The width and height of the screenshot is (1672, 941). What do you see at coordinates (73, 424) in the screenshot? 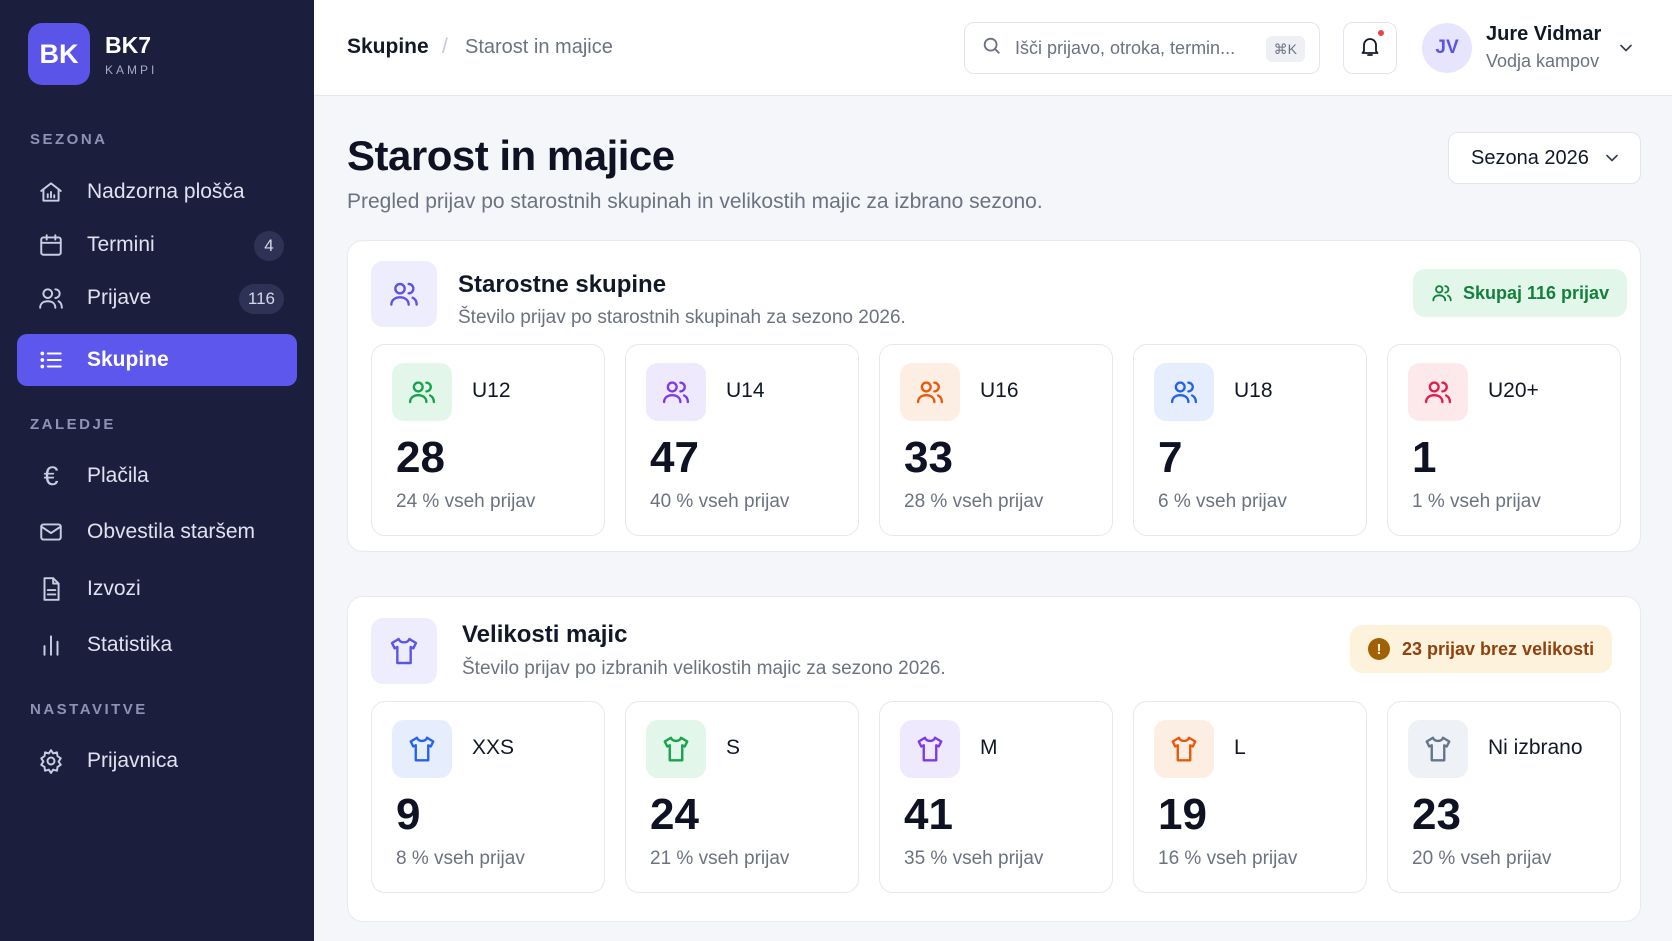
I see `nav-section-zaledje: ZALEDJE` at bounding box center [73, 424].